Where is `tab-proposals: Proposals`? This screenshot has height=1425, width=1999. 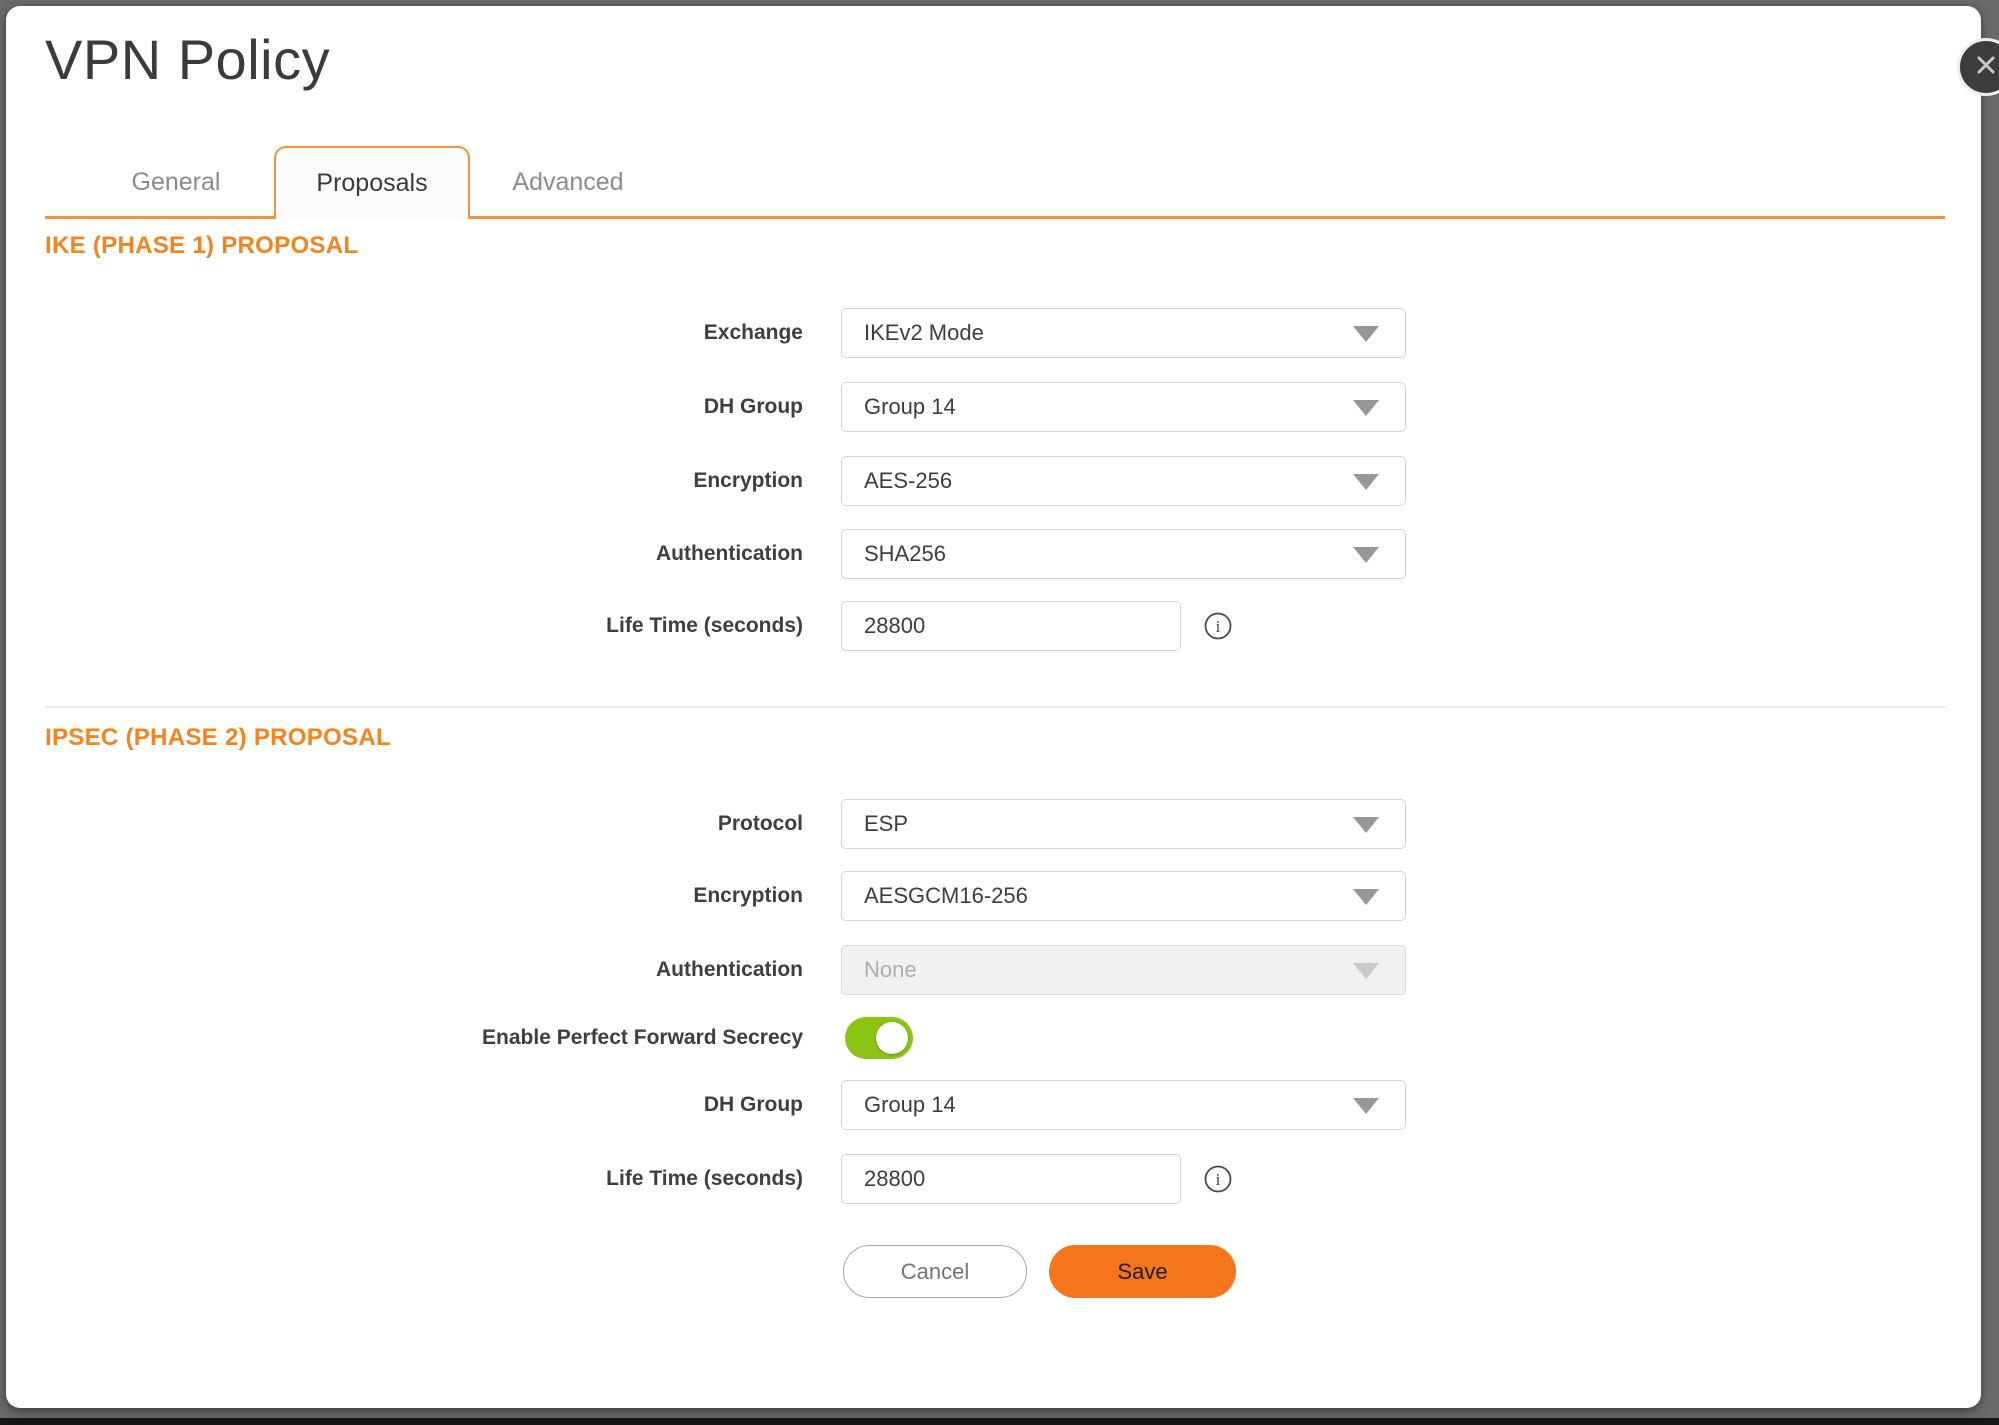 tab-proposals: Proposals is located at coordinates (372, 182).